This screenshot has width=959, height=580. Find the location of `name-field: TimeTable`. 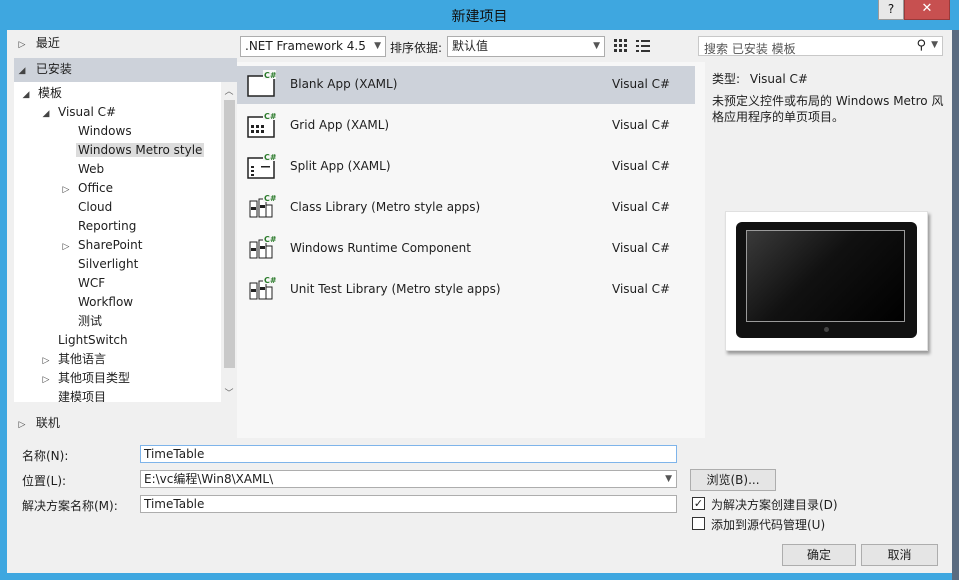

name-field: TimeTable is located at coordinates (408, 454).